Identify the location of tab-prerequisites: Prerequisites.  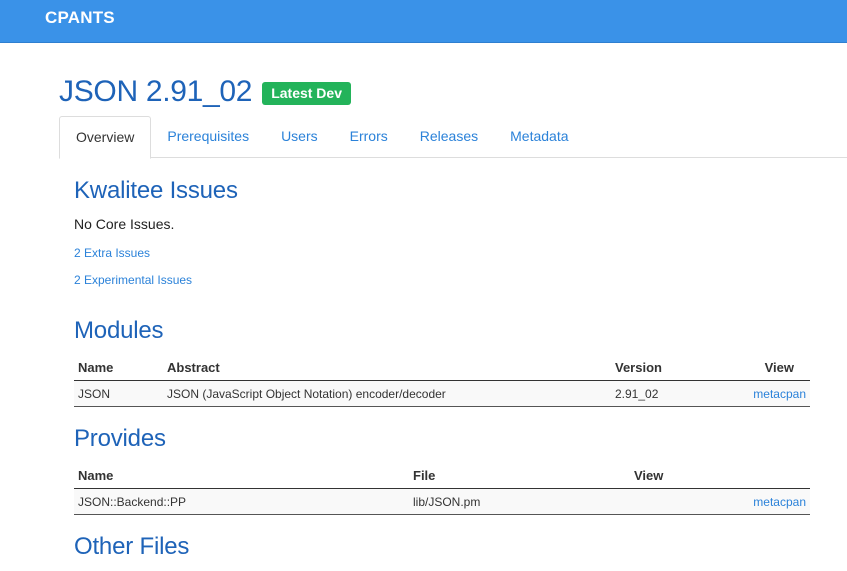
(208, 136).